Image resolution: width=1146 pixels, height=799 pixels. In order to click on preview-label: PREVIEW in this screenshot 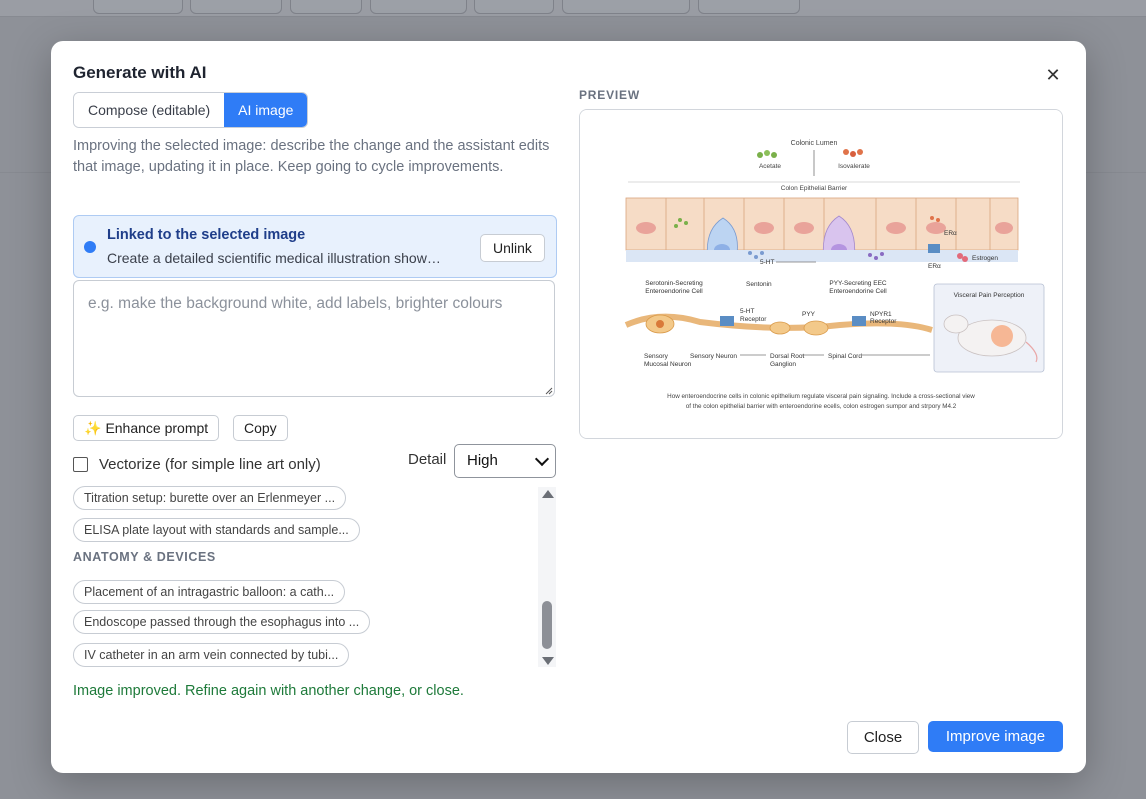, I will do `click(609, 95)`.